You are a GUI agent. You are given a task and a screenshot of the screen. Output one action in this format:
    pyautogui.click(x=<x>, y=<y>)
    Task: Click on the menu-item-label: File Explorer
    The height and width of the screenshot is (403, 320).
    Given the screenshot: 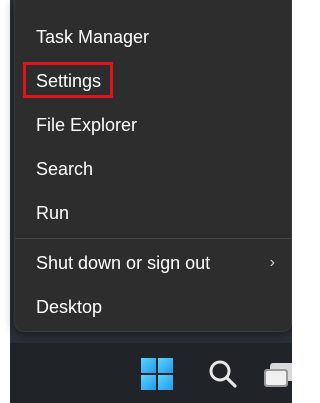 What is the action you would take?
    pyautogui.click(x=87, y=125)
    